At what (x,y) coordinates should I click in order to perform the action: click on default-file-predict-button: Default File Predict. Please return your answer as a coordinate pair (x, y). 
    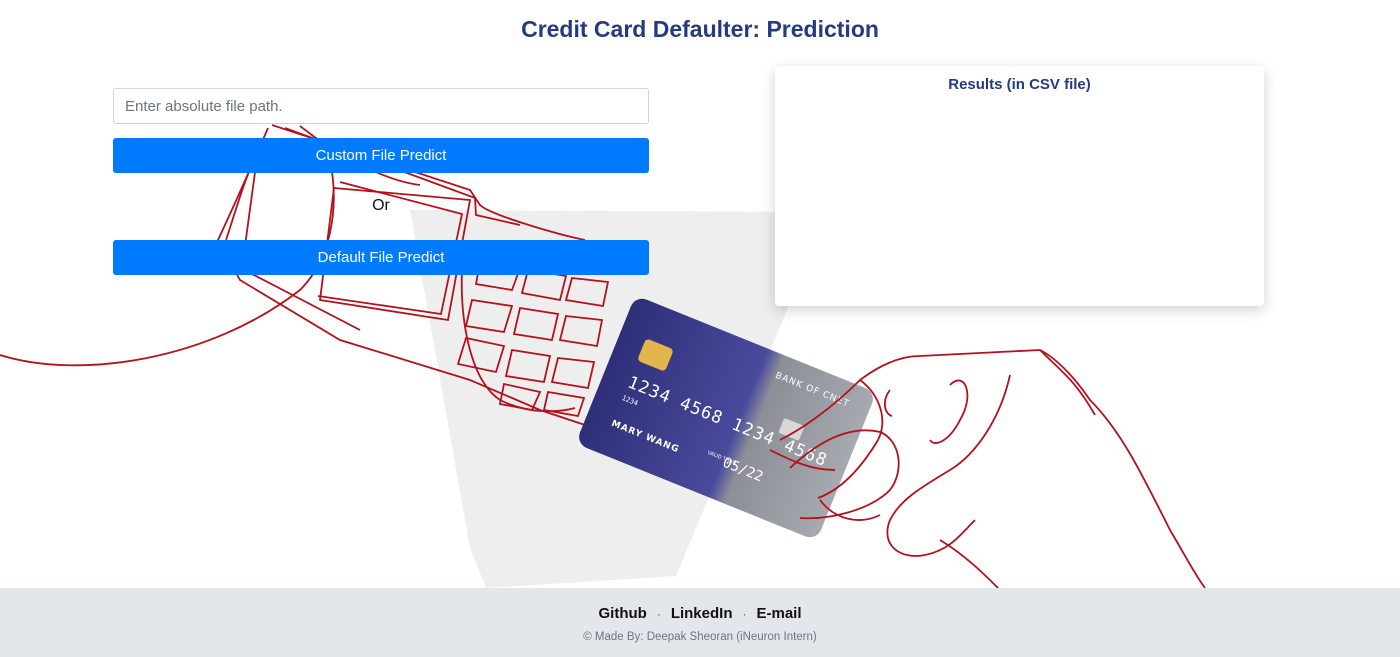
    Looking at the image, I should click on (381, 257).